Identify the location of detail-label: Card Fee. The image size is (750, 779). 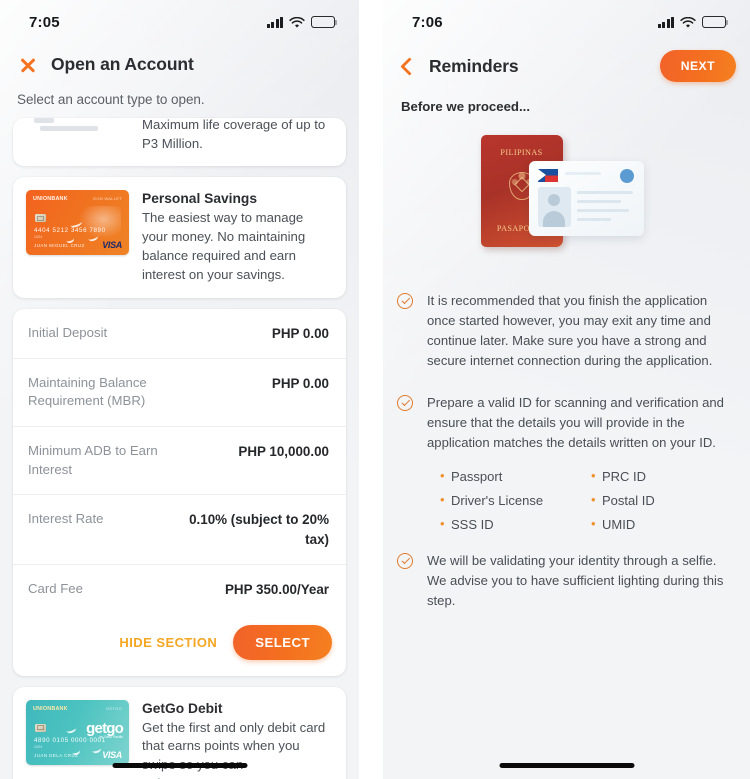
(55, 588).